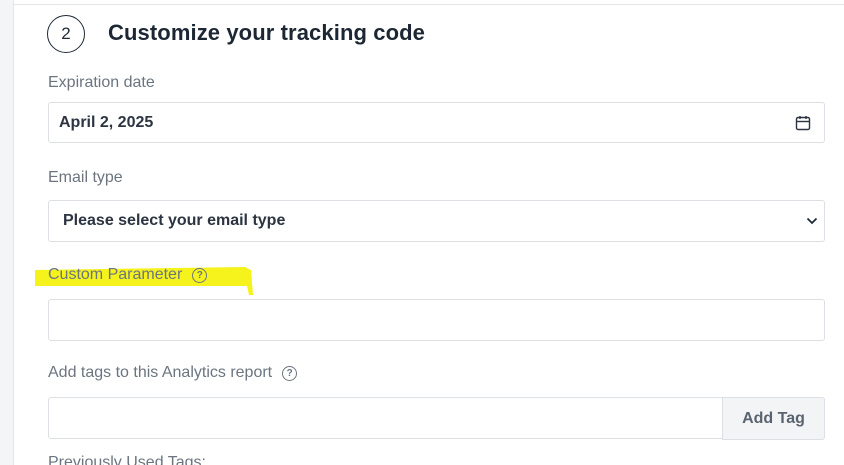 This screenshot has width=844, height=465. What do you see at coordinates (128, 275) in the screenshot?
I see `custom-parameter-label: Custom Parameter ?` at bounding box center [128, 275].